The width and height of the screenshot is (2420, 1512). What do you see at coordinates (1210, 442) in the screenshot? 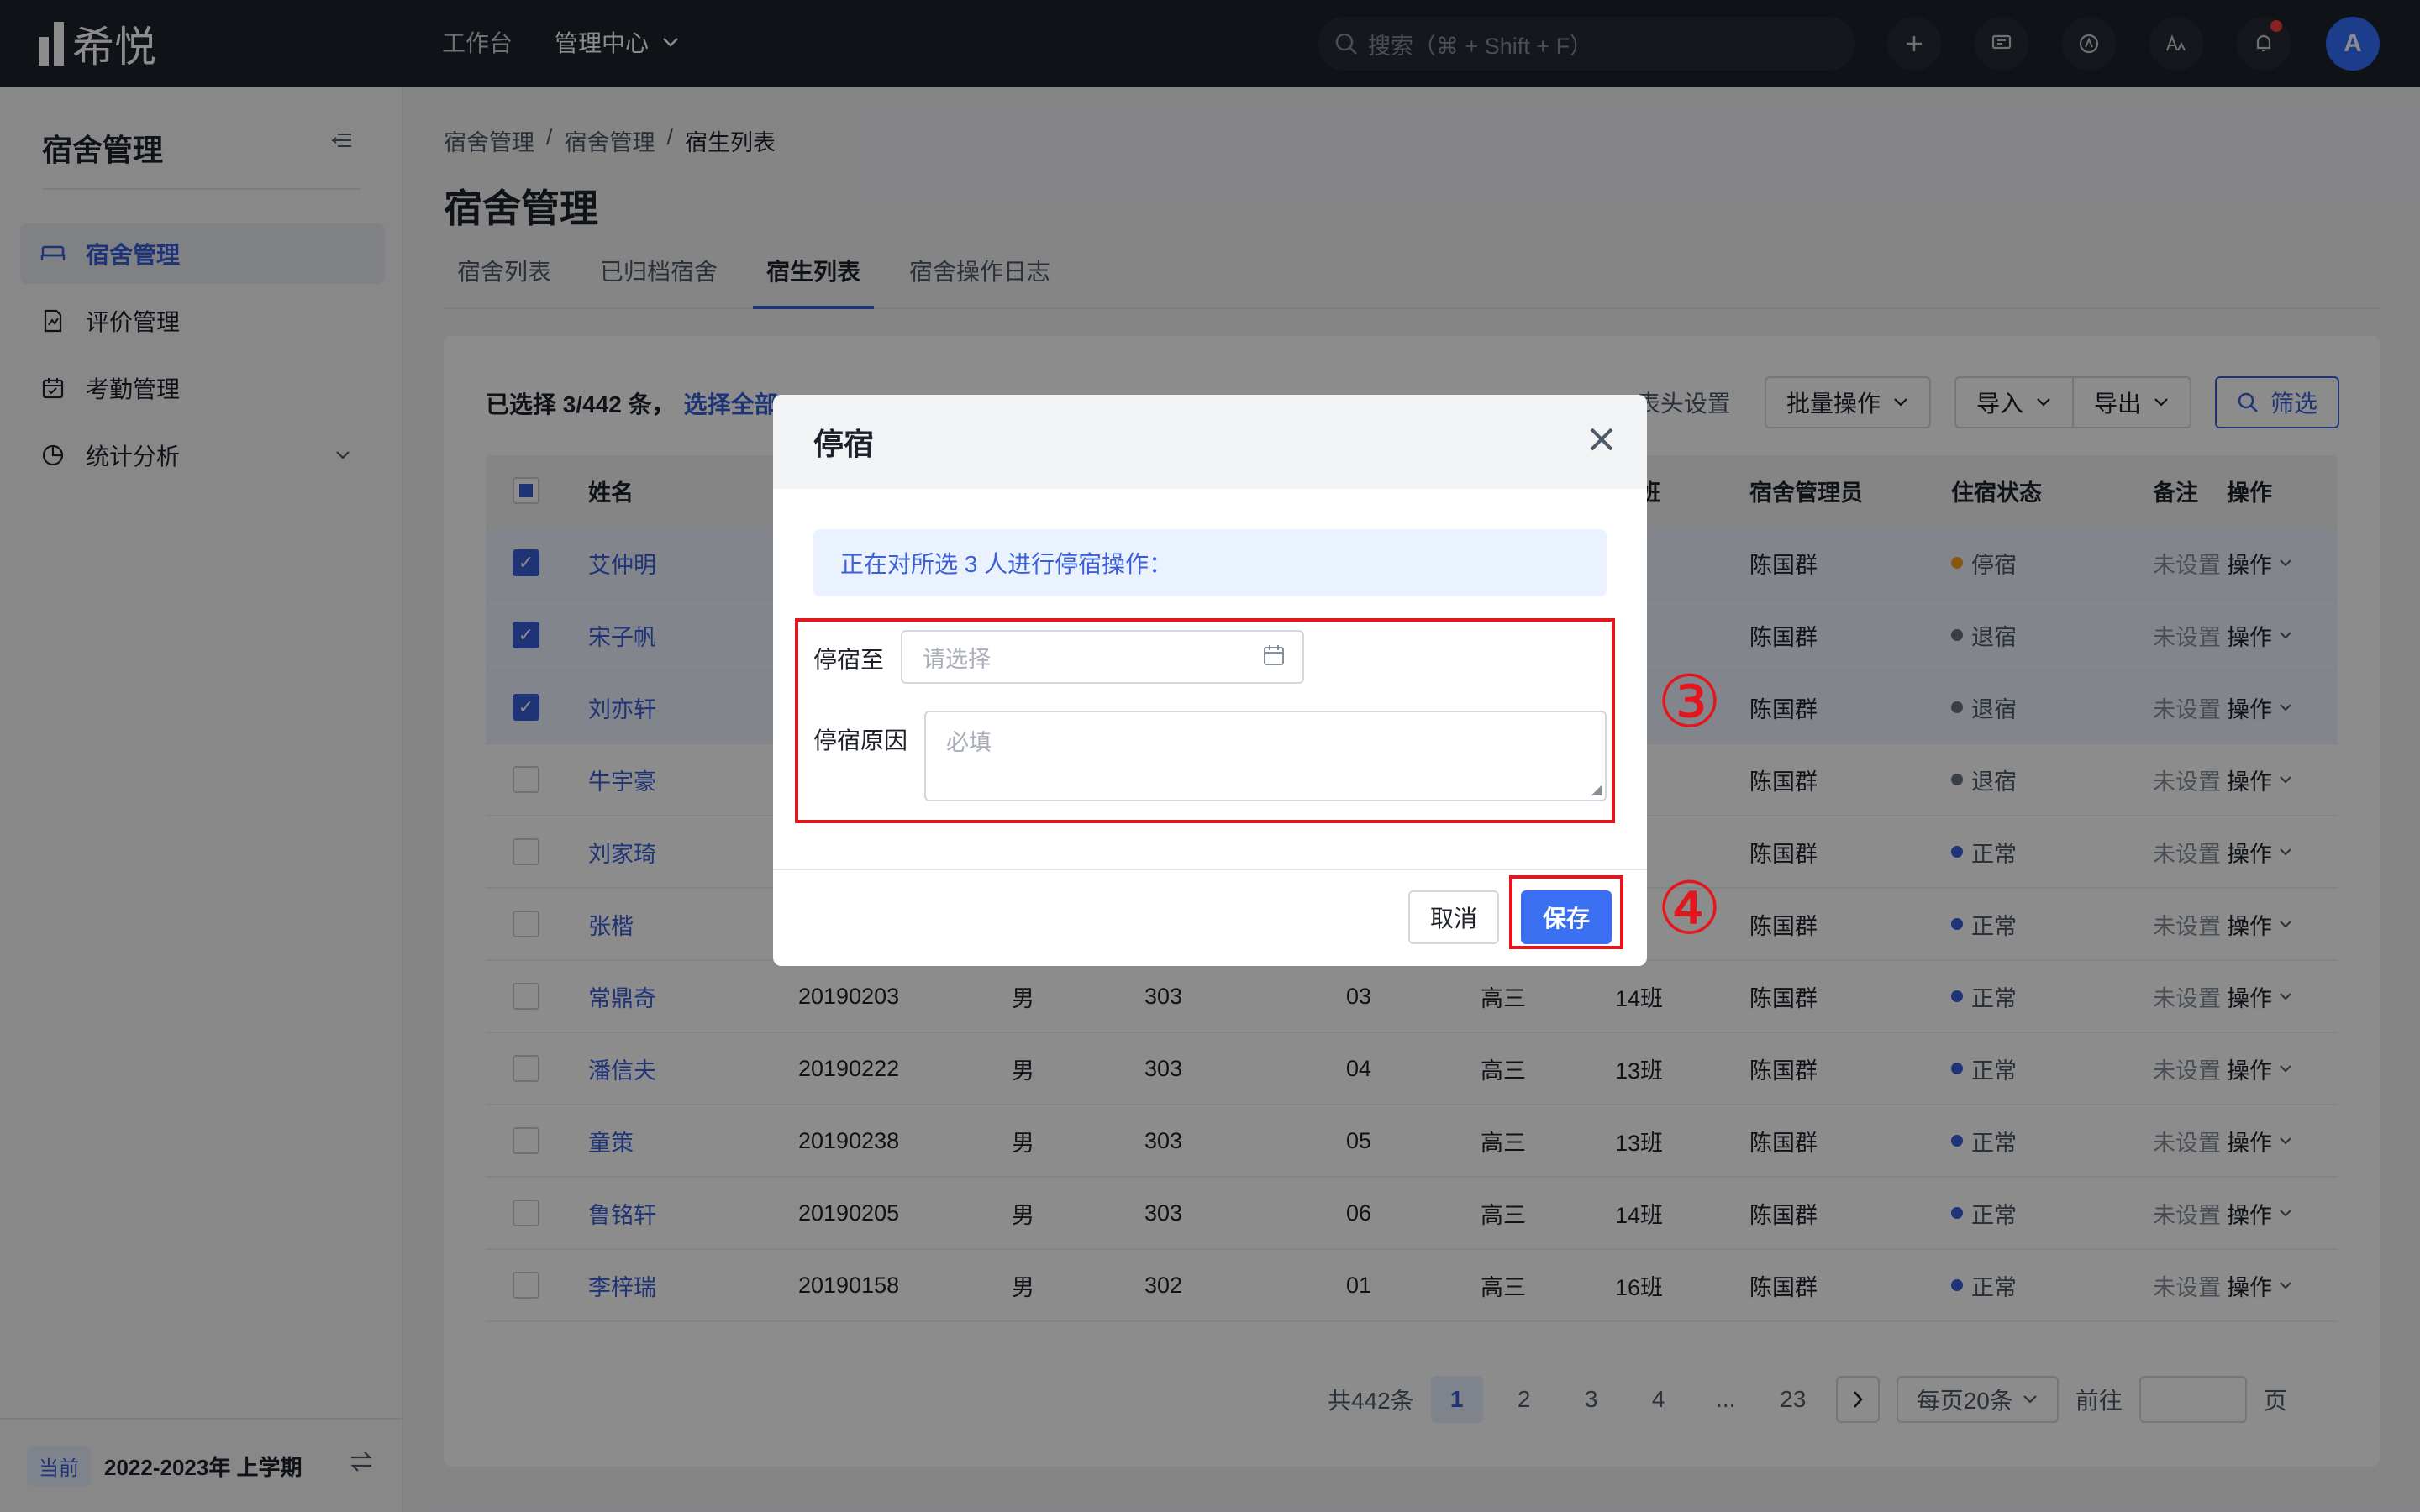
I see `dialog-header: 停宿` at bounding box center [1210, 442].